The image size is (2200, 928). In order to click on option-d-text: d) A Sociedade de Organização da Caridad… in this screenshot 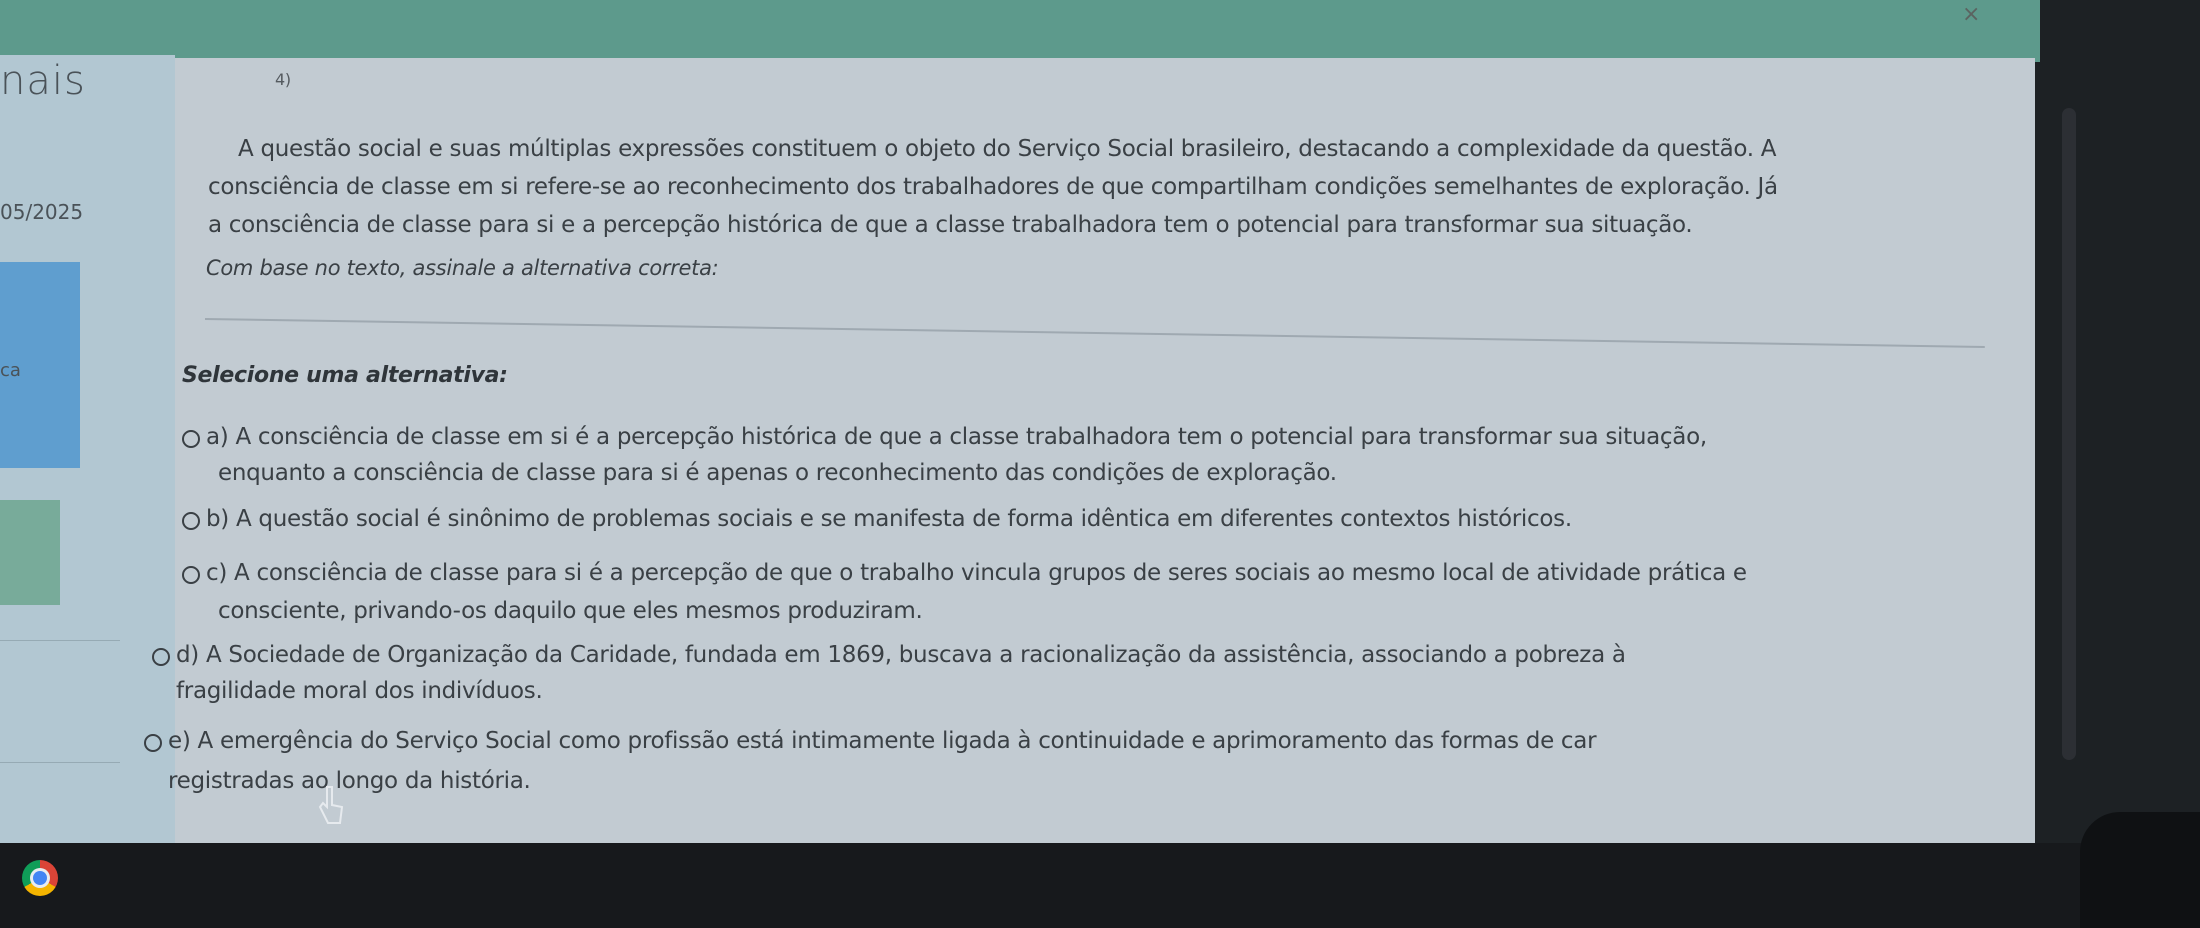, I will do `click(901, 655)`.